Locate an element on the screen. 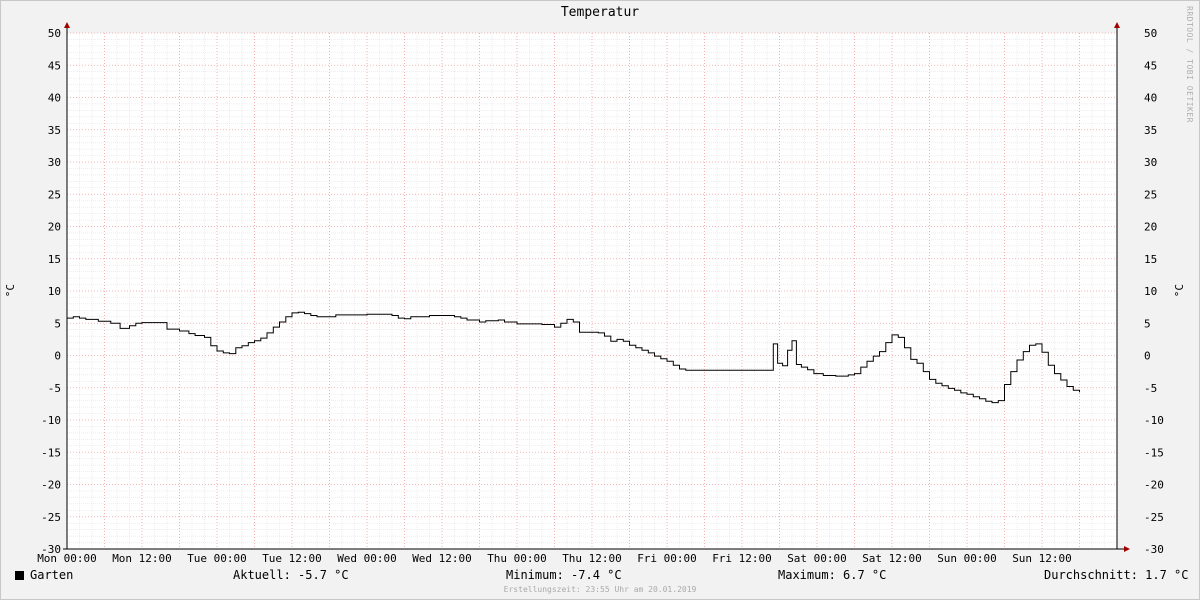 Image resolution: width=1200 pixels, height=600 pixels. x-tick-label: Sun 12:00 is located at coordinates (1042, 558).